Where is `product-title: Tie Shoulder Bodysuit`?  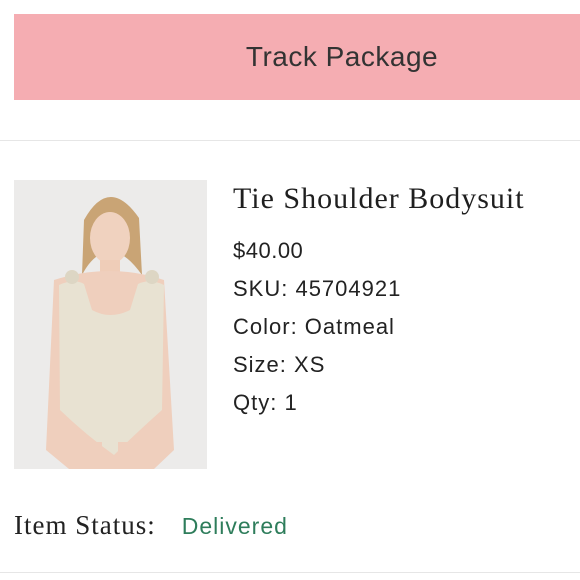 product-title: Tie Shoulder Bodysuit is located at coordinates (403, 199).